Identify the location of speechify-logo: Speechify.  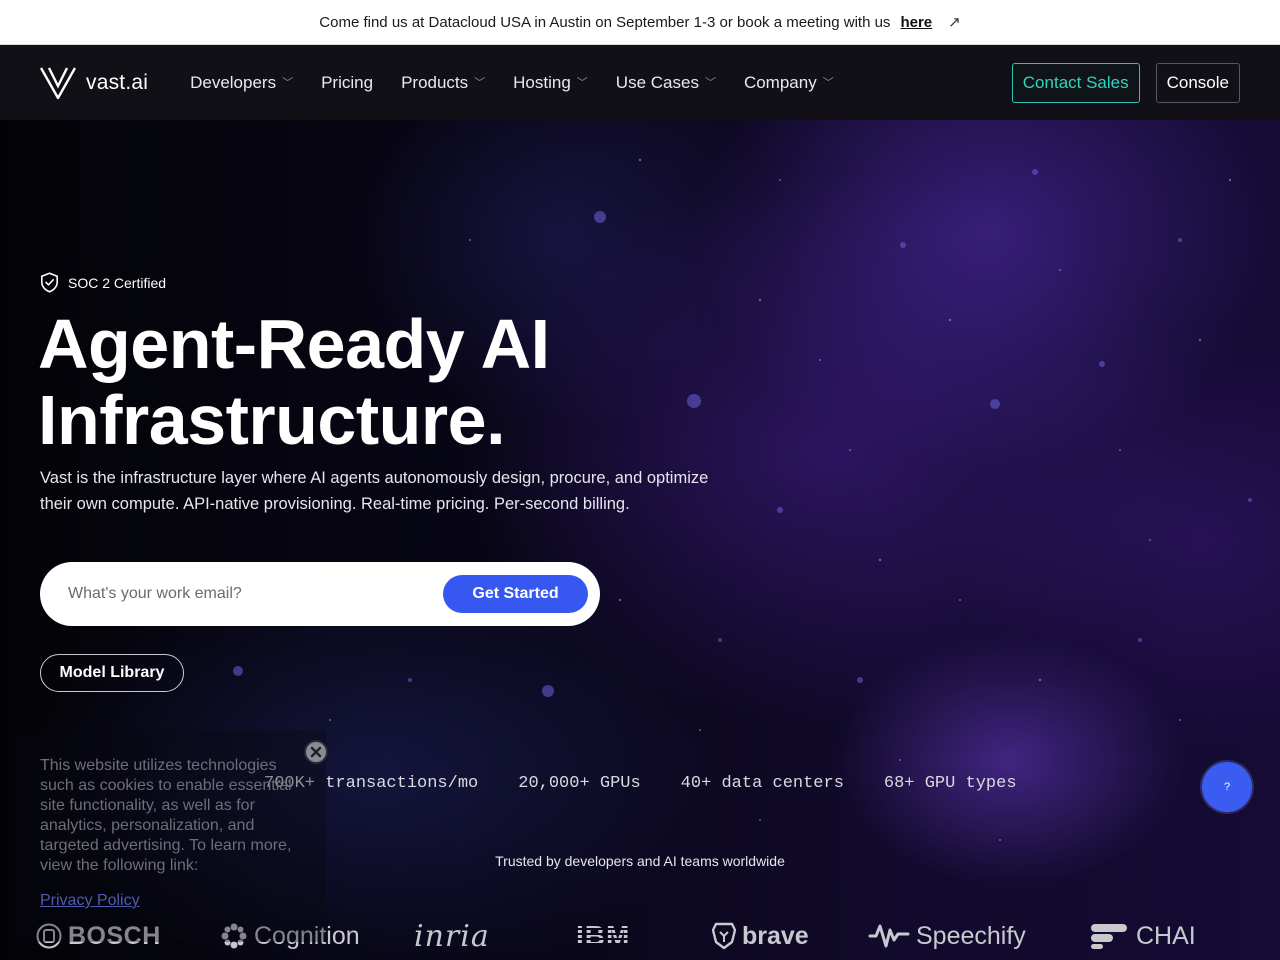
(947, 936).